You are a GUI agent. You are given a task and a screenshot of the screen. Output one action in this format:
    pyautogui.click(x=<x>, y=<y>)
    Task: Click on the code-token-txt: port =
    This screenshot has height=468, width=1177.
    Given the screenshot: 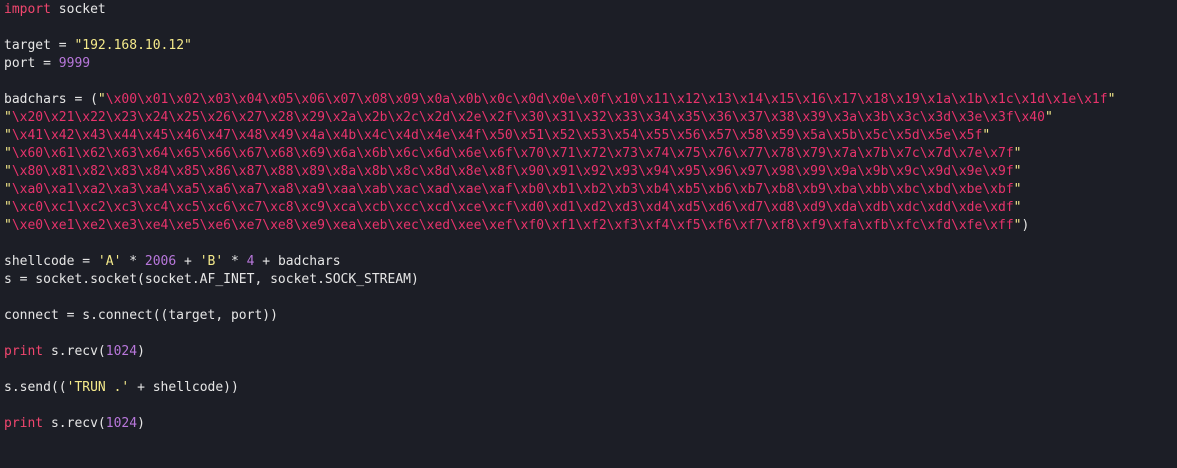 What is the action you would take?
    pyautogui.click(x=31, y=63)
    